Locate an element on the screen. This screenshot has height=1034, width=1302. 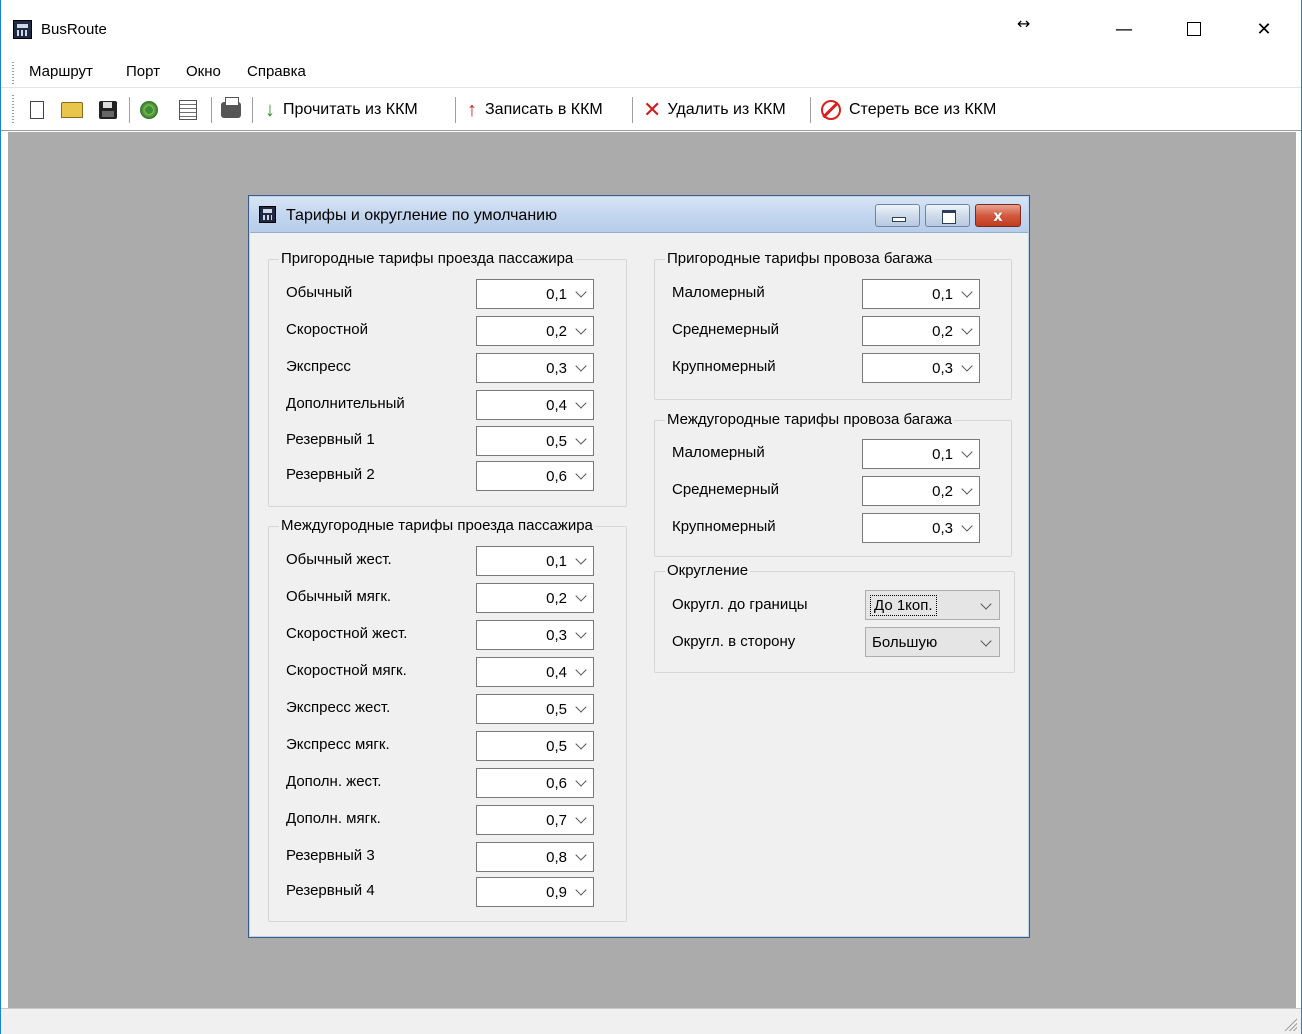
read-from-kkm-label: Прочитать из ККМ is located at coordinates (350, 109).